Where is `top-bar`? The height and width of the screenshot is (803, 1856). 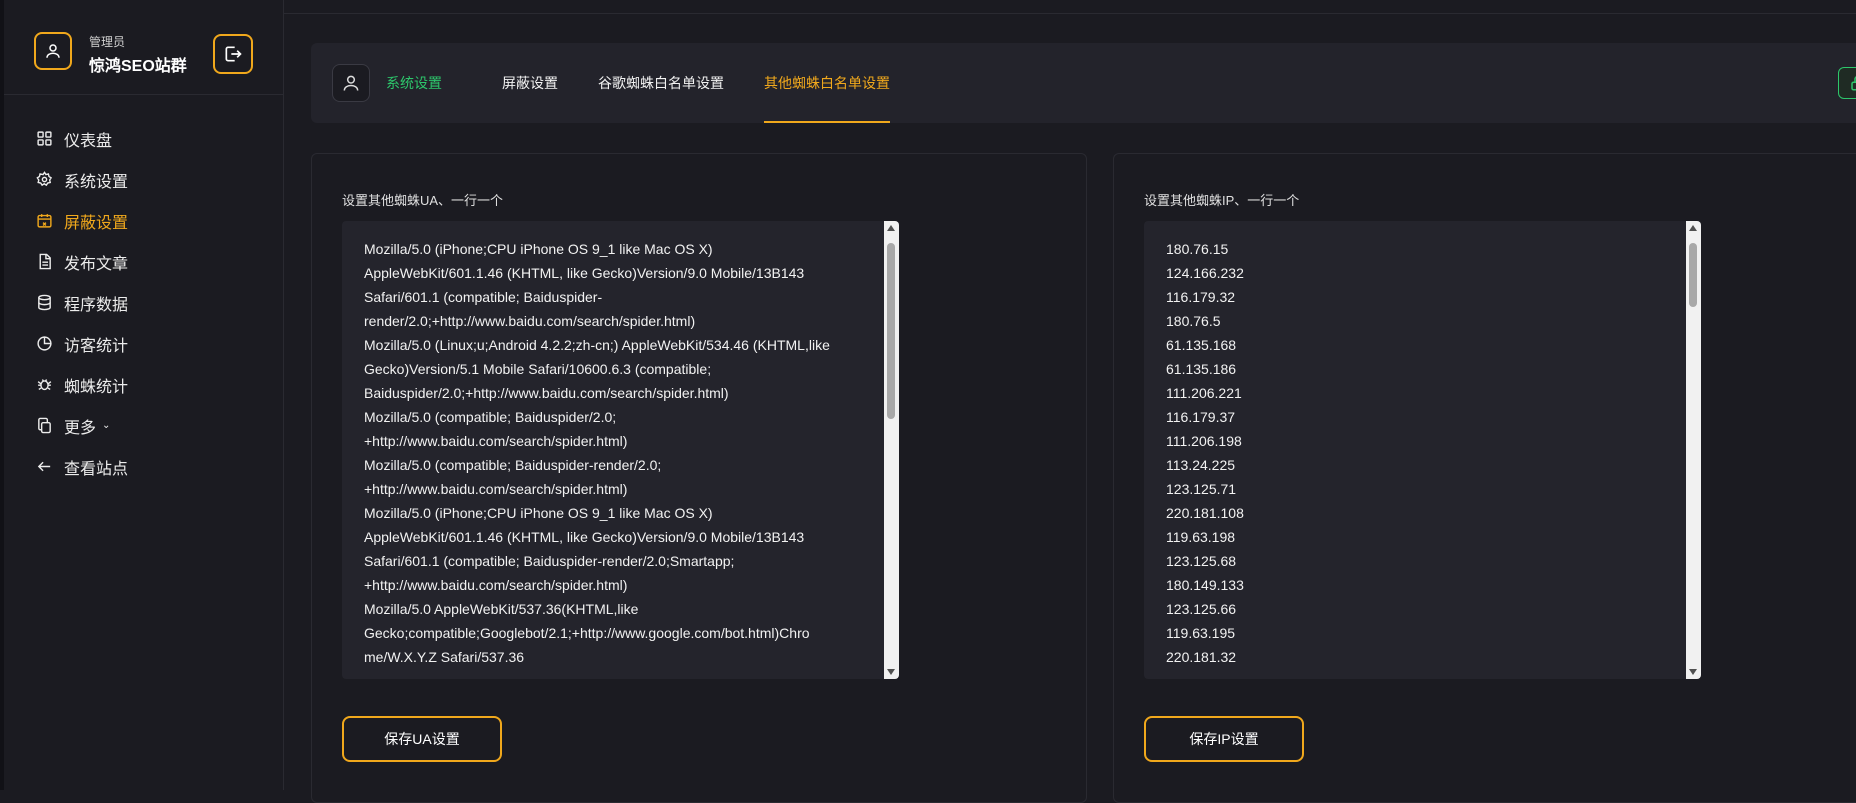 top-bar is located at coordinates (1070, 7).